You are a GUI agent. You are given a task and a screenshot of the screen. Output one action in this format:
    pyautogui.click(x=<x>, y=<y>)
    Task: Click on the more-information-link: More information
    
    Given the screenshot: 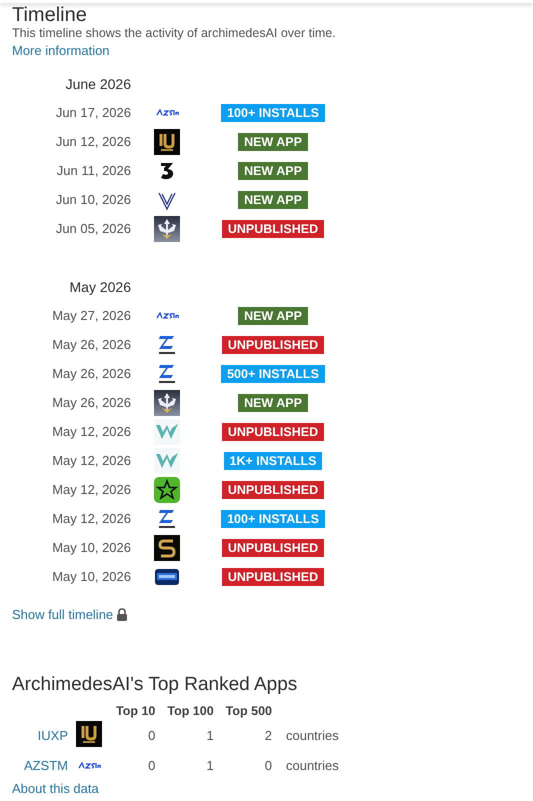 What is the action you would take?
    pyautogui.click(x=61, y=50)
    